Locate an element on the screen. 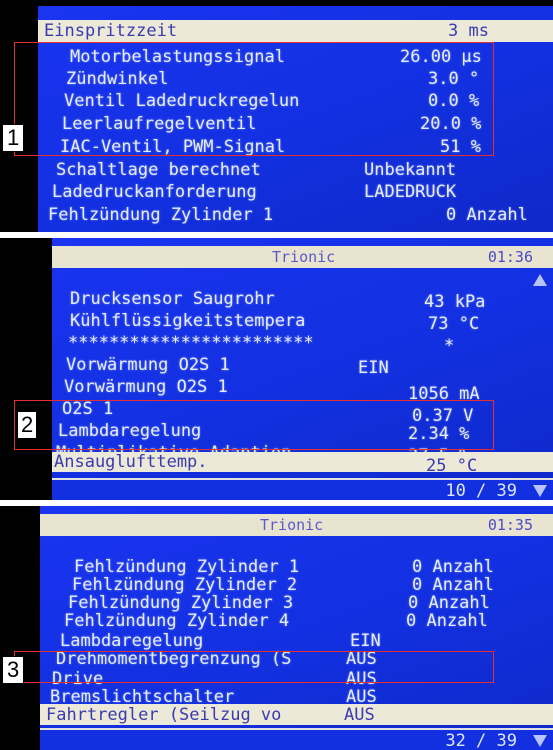 Image resolution: width=553 pixels, height=750 pixels. row-label: Ladedruckanforderung is located at coordinates (154, 192).